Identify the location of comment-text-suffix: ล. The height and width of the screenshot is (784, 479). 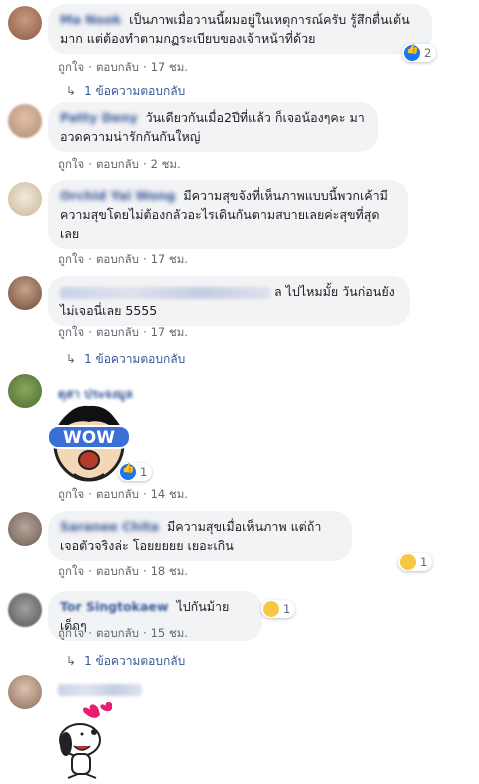
(277, 291).